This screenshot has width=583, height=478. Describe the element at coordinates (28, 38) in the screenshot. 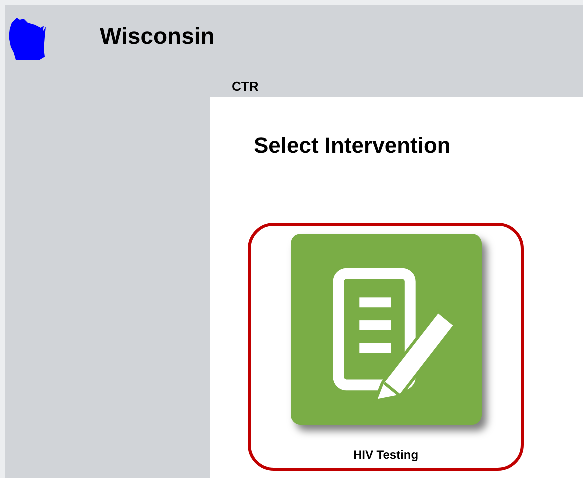

I see `state-map-icon` at that location.